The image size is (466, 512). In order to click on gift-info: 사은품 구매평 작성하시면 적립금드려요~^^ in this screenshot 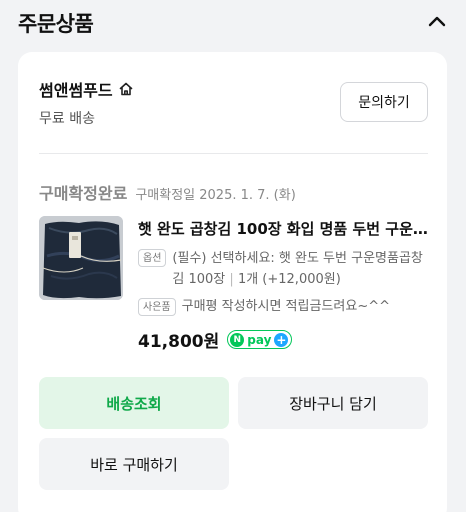, I will do `click(284, 307)`.